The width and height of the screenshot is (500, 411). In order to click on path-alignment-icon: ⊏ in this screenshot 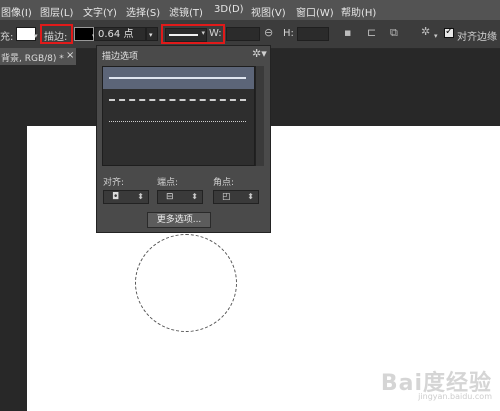, I will do `click(371, 32)`.